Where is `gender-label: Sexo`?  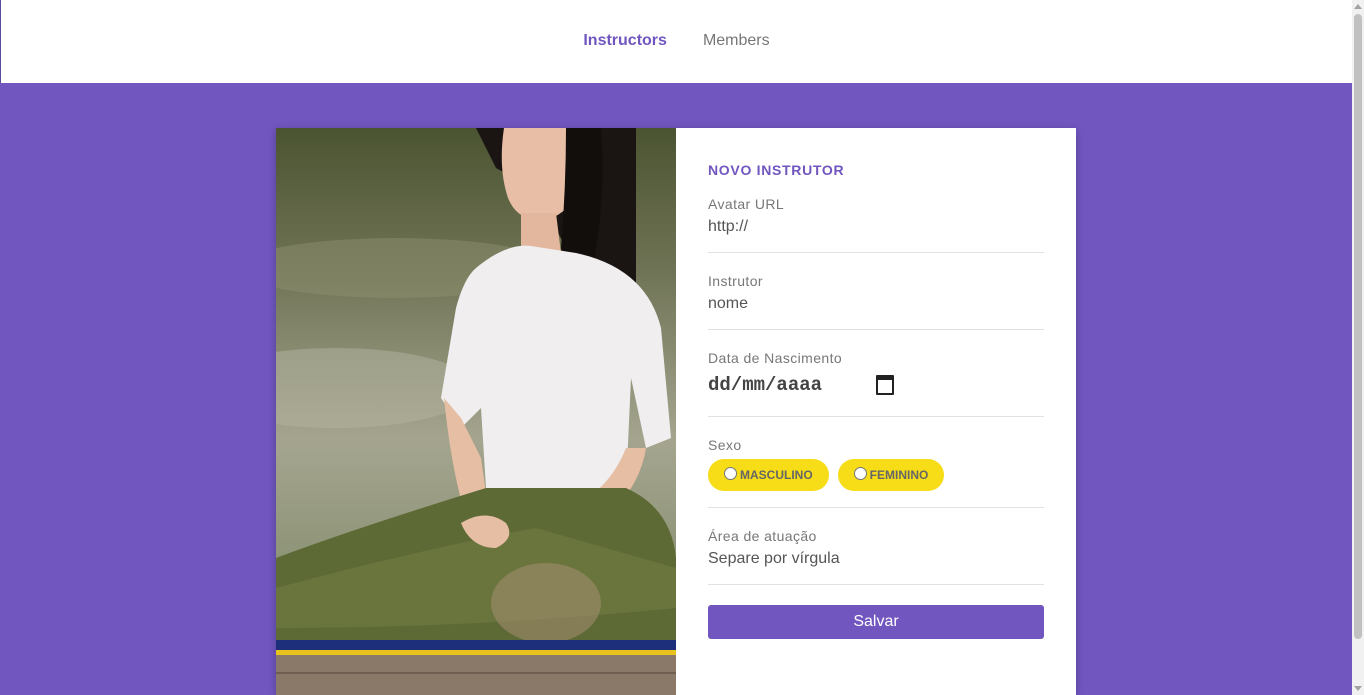 gender-label: Sexo is located at coordinates (725, 445).